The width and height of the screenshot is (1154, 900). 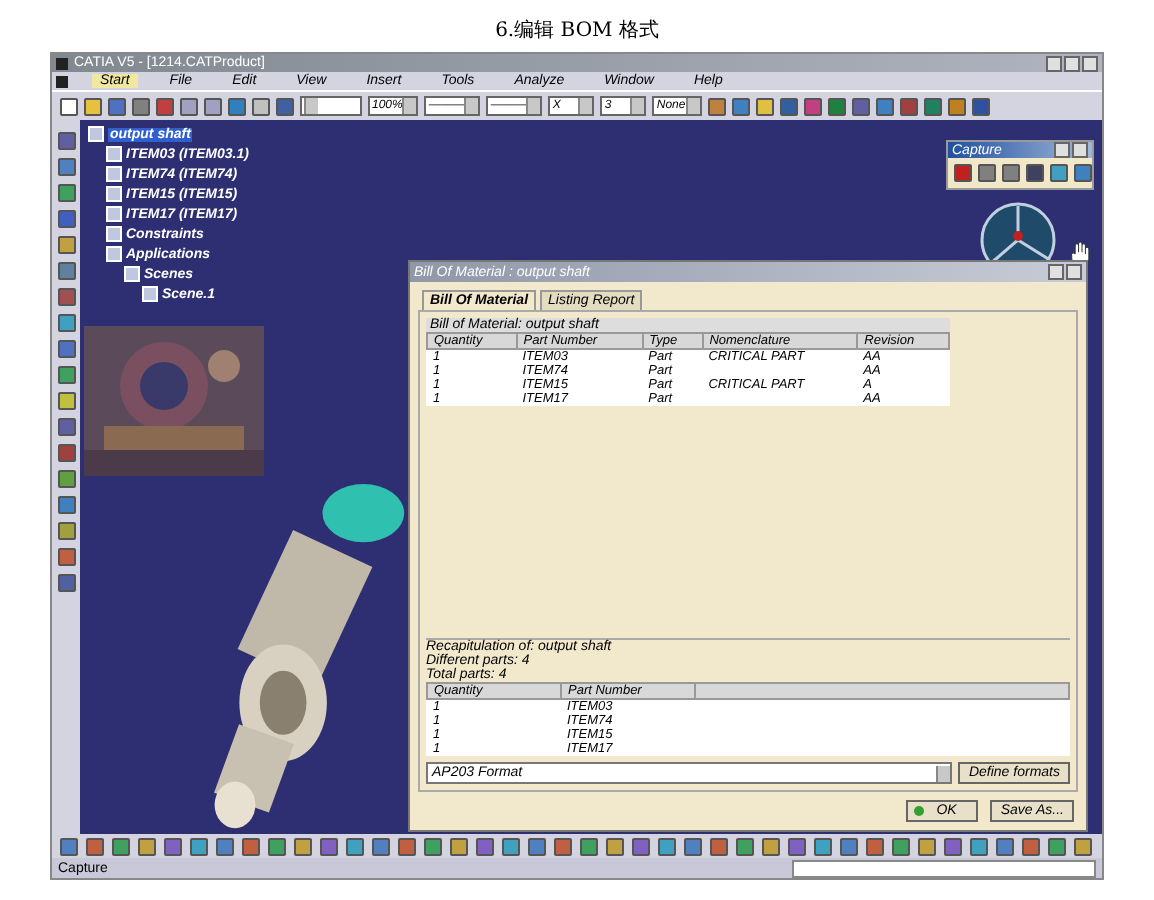 What do you see at coordinates (577, 30) in the screenshot?
I see `figure-caption: 6.编辑 BOM 格式` at bounding box center [577, 30].